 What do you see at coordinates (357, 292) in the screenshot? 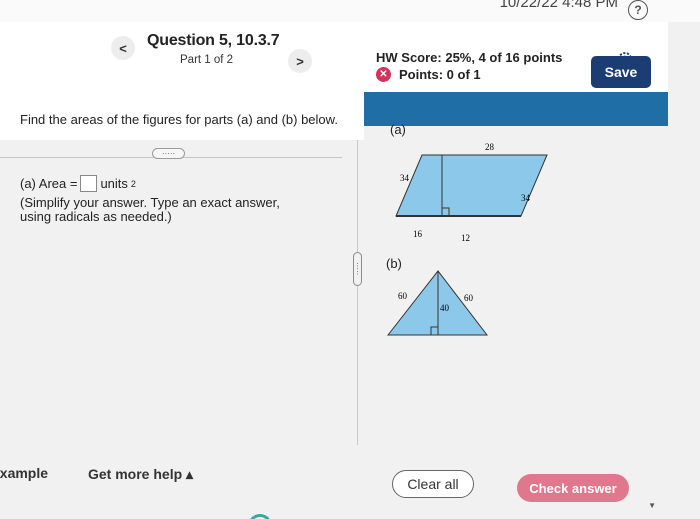
I see `pane-divider` at bounding box center [357, 292].